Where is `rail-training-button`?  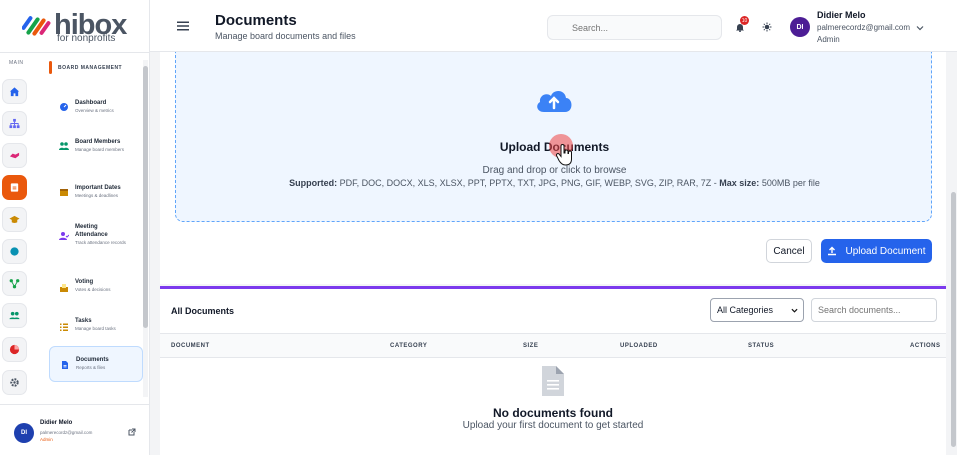
rail-training-button is located at coordinates (14, 219).